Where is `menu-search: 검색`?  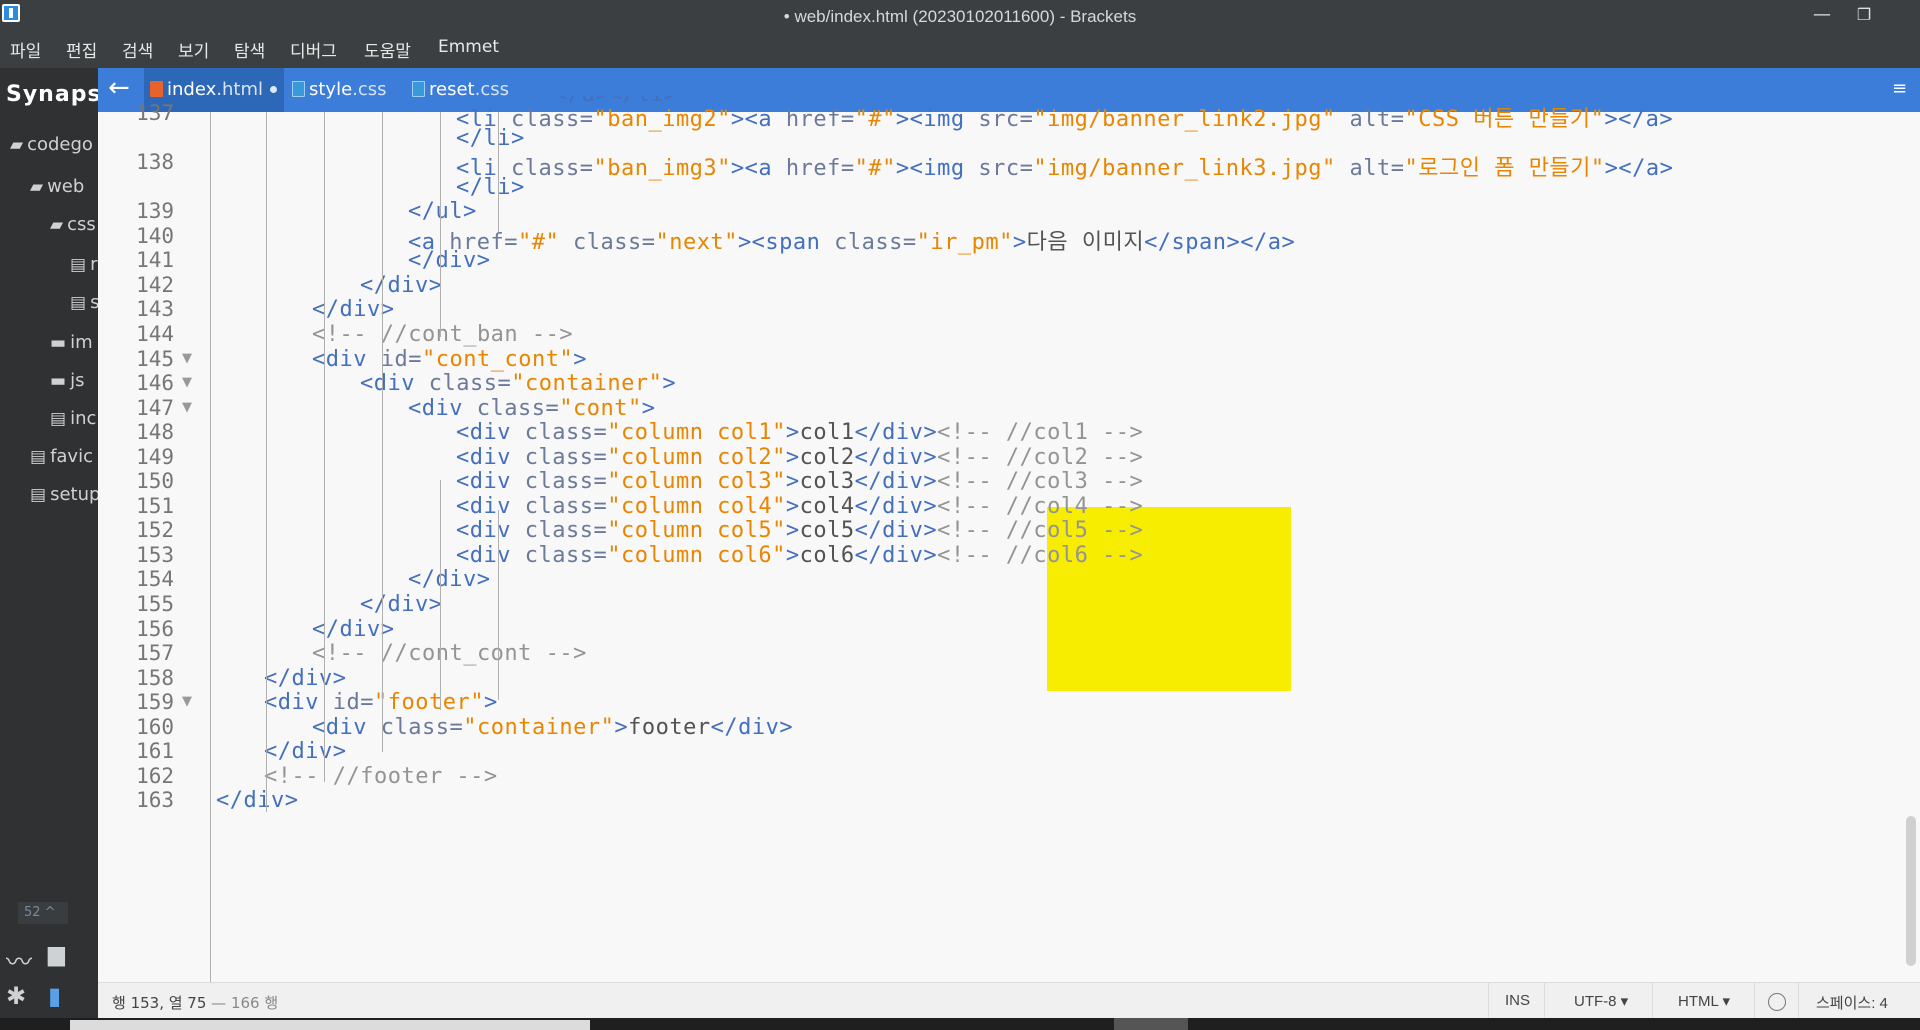 menu-search: 검색 is located at coordinates (137, 49).